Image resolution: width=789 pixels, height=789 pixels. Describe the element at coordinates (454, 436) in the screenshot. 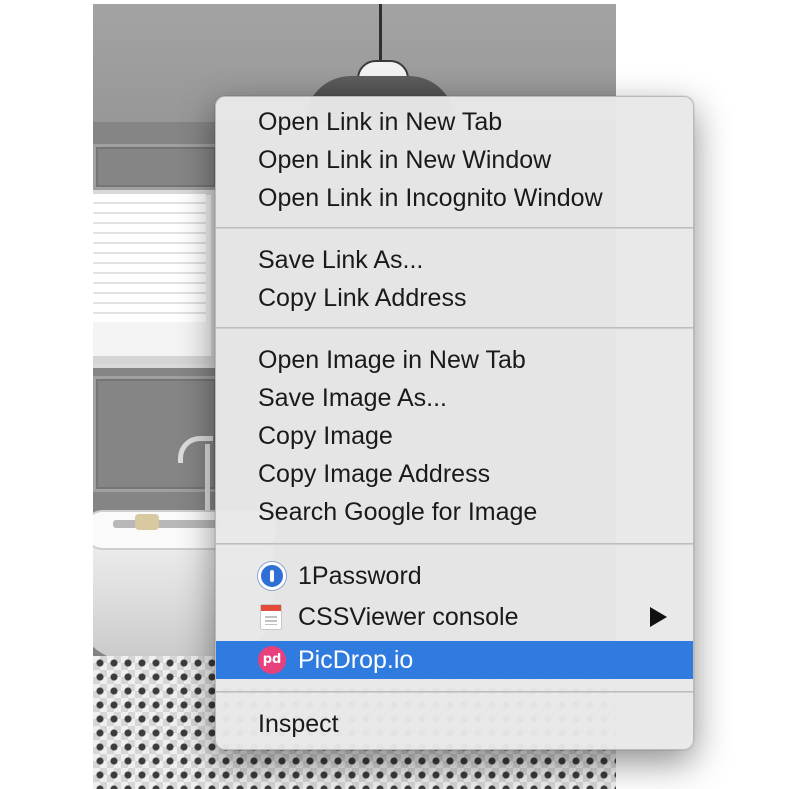

I see `menu-item-copy-image: Copy Image` at that location.